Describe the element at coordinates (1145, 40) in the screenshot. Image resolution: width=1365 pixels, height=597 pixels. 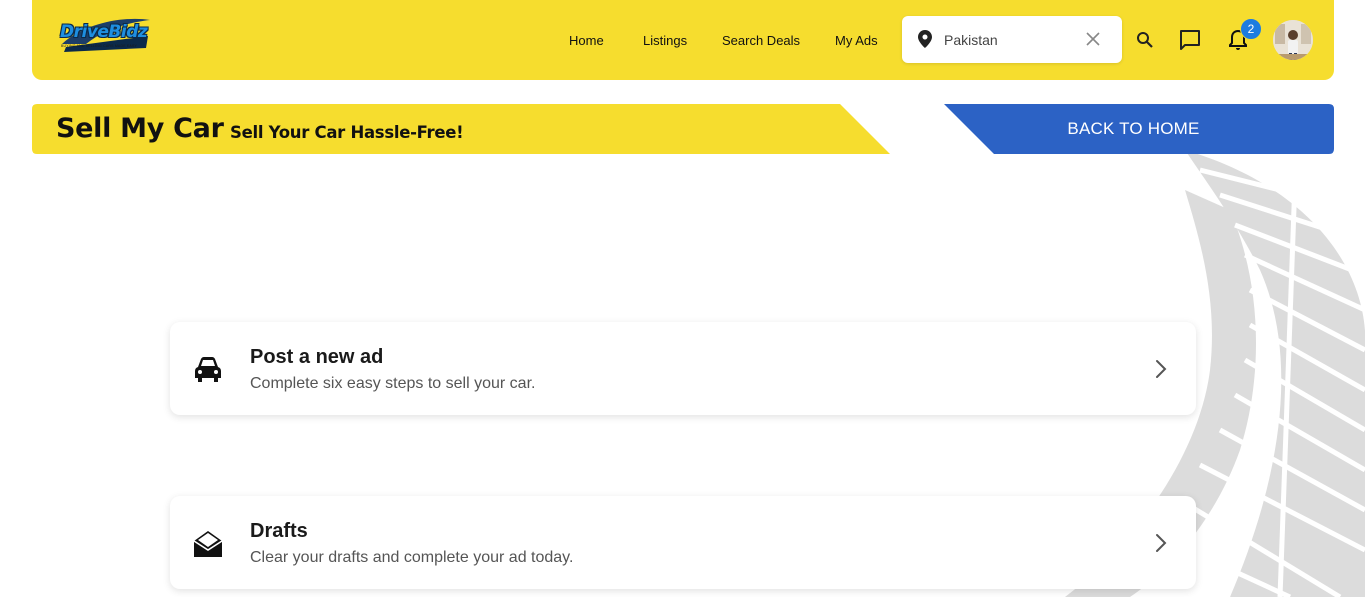
I see `search-icon` at that location.